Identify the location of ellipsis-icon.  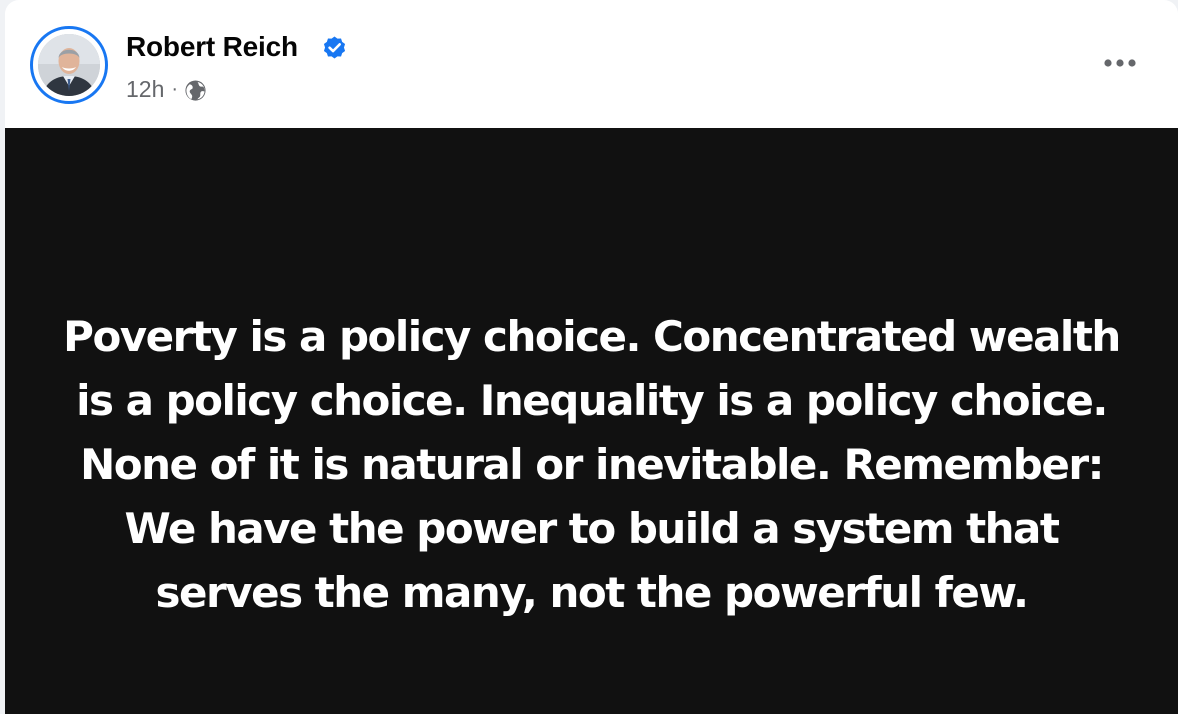
(1120, 63).